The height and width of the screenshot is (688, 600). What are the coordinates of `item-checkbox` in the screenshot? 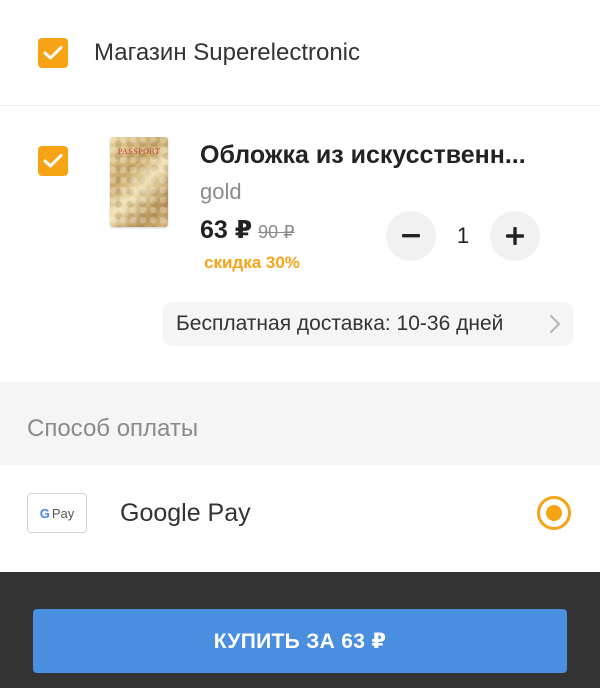 It's located at (53, 161).